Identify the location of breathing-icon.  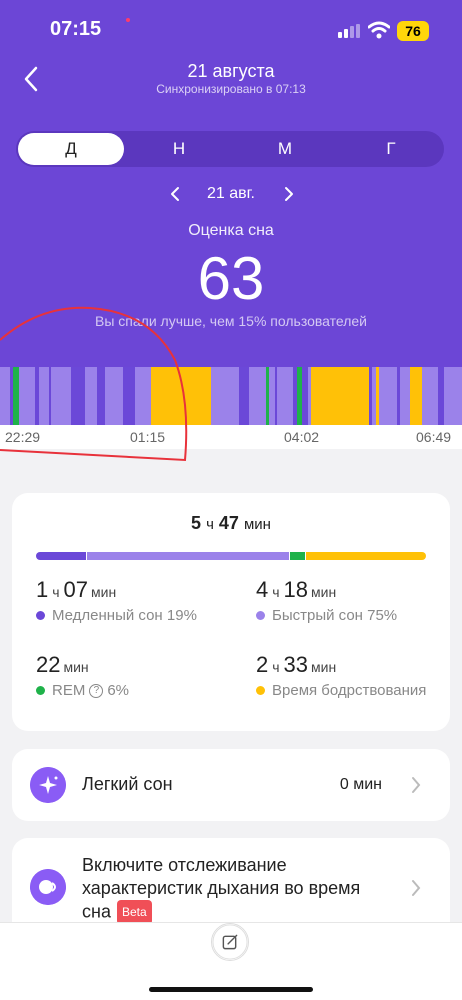
(48, 887).